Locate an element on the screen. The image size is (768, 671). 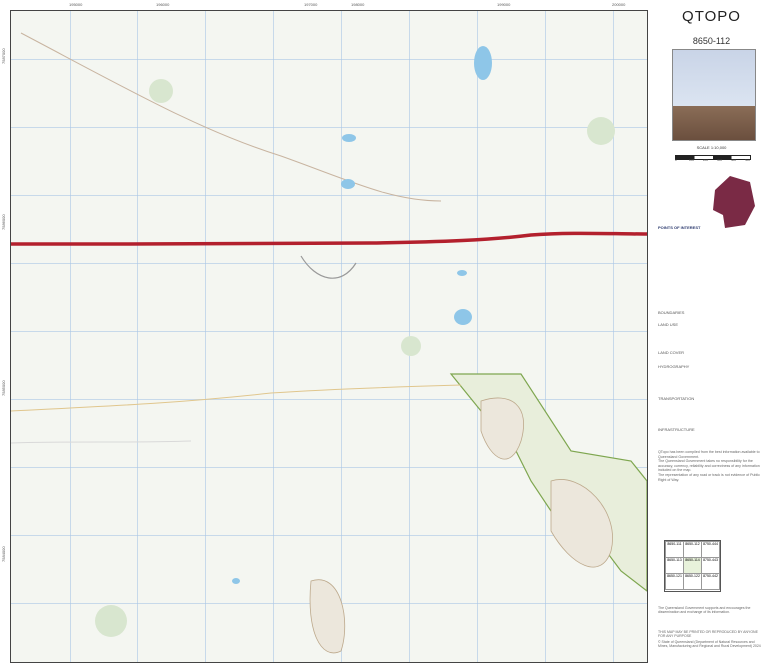
index-cell-current: 8650-114 is located at coordinates (692, 565).